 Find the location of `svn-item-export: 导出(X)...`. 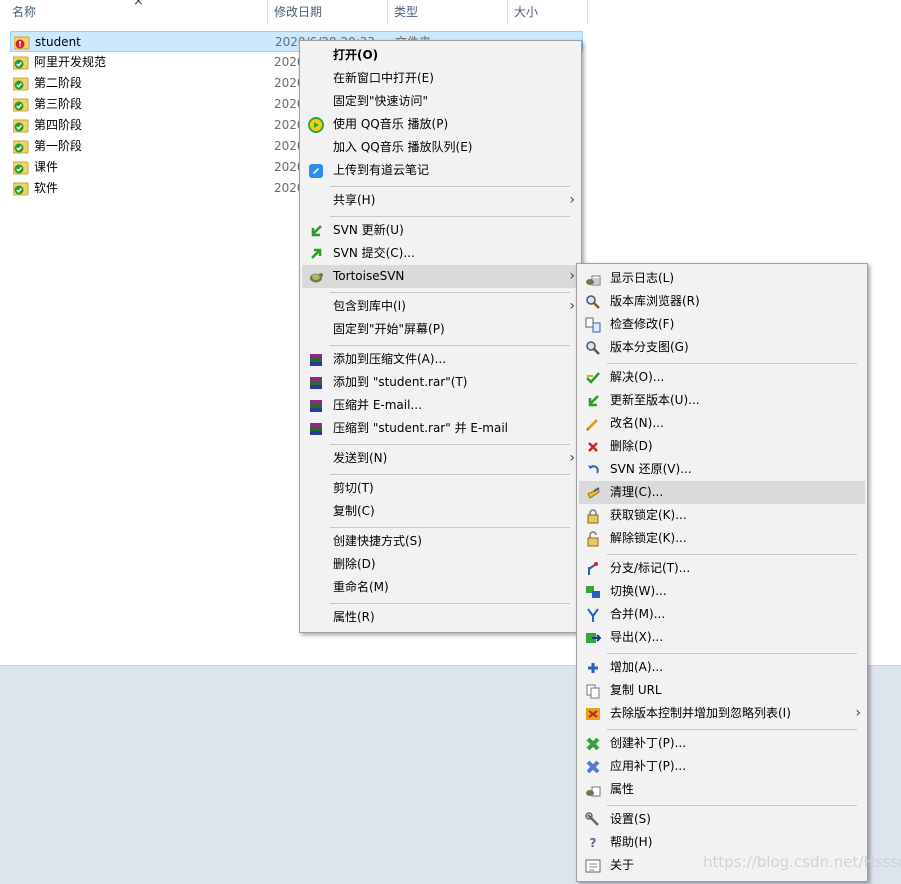

svn-item-export: 导出(X)... is located at coordinates (722, 637).